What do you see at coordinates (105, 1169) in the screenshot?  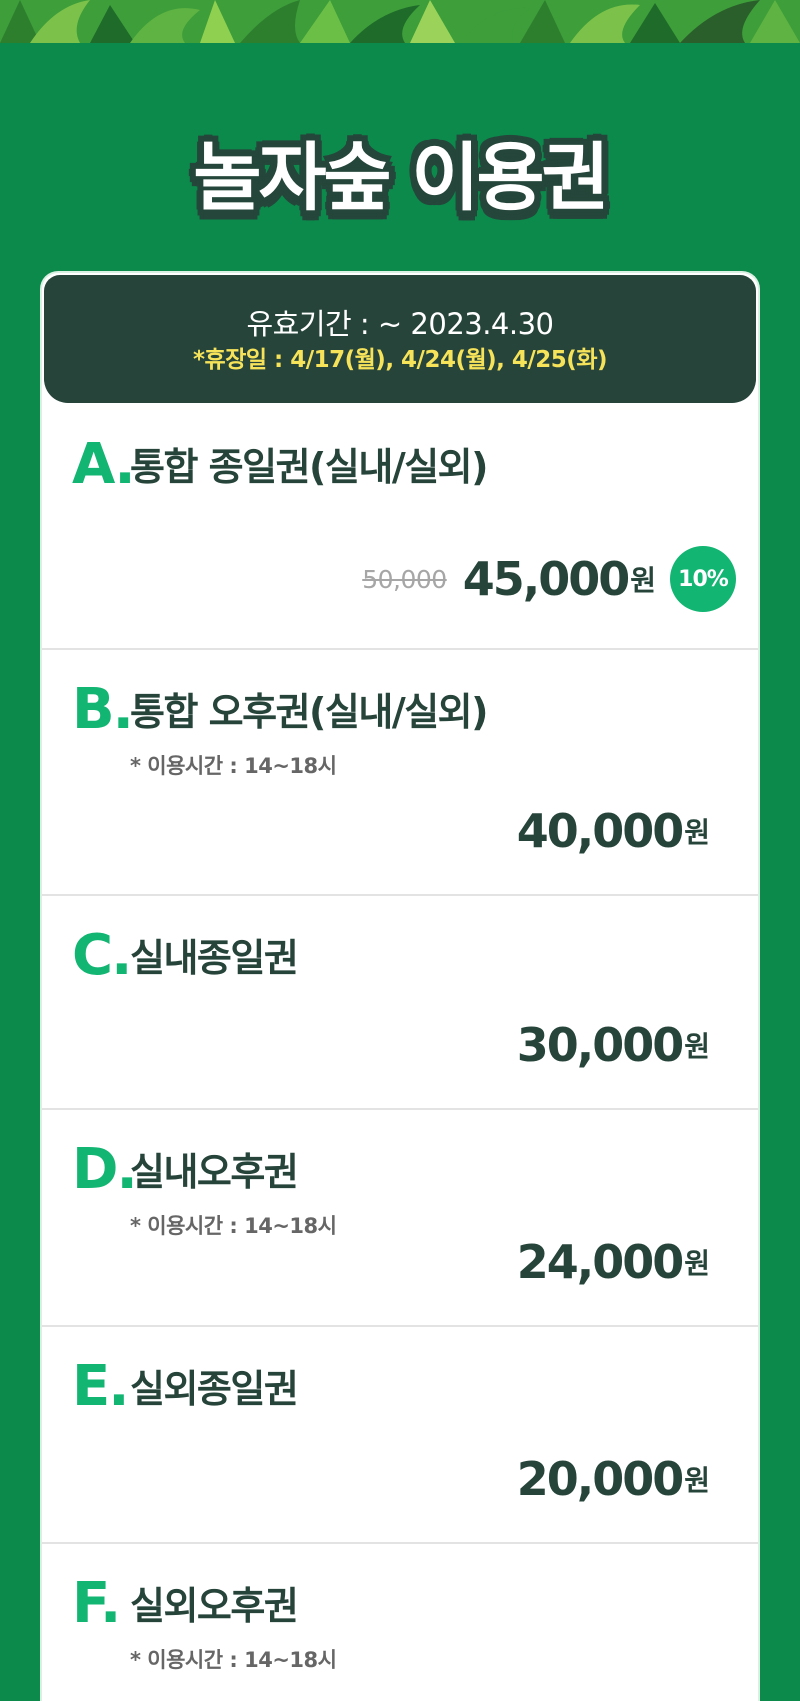 I see `ticket-letter: D.` at bounding box center [105, 1169].